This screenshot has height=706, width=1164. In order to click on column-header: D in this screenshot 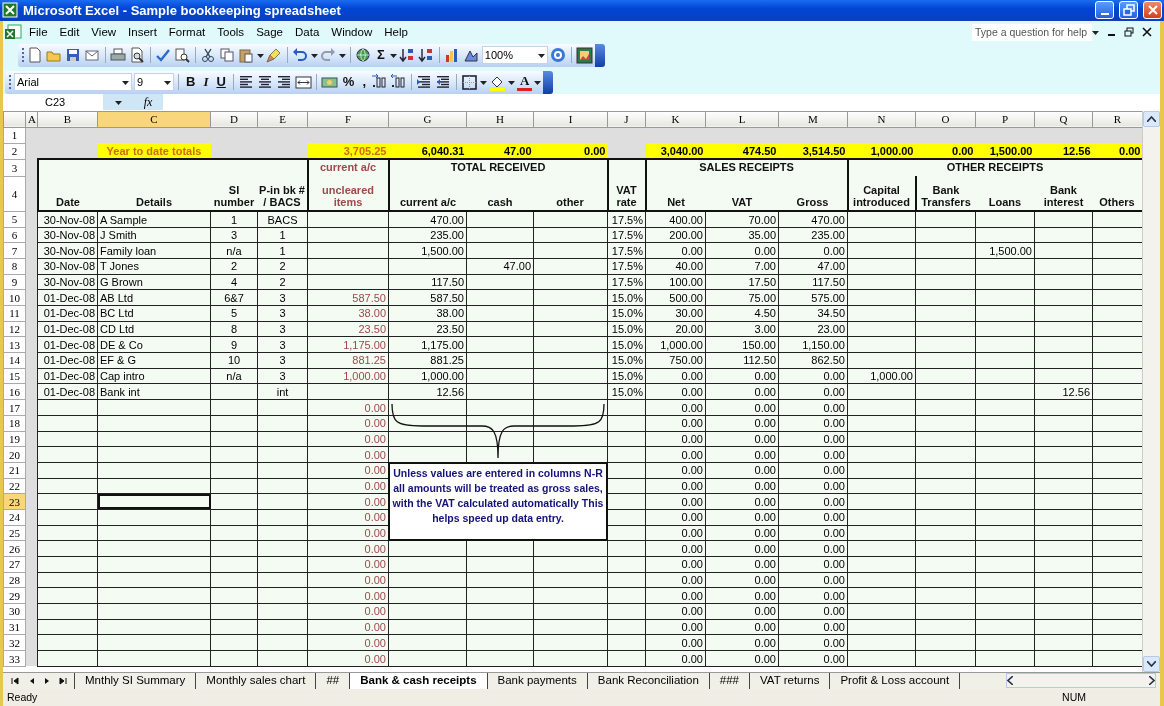, I will do `click(234, 119)`.